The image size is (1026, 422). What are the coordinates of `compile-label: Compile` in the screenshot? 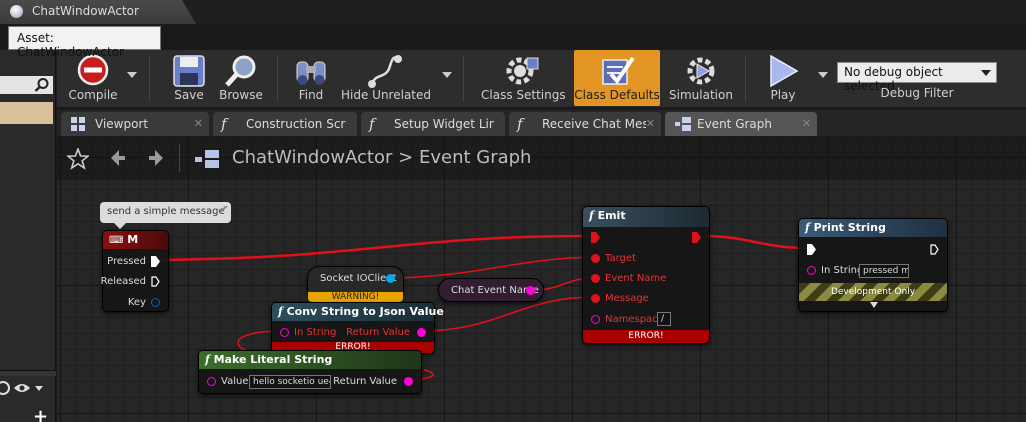 It's located at (93, 95).